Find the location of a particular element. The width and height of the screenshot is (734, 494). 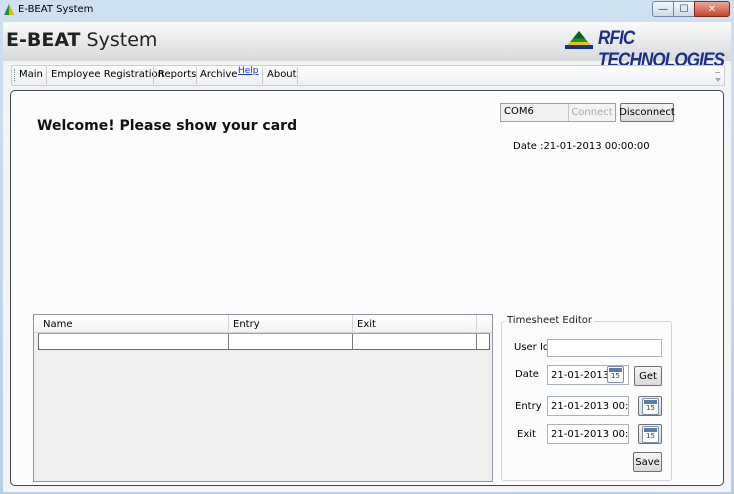

grid-header is located at coordinates (263, 324).